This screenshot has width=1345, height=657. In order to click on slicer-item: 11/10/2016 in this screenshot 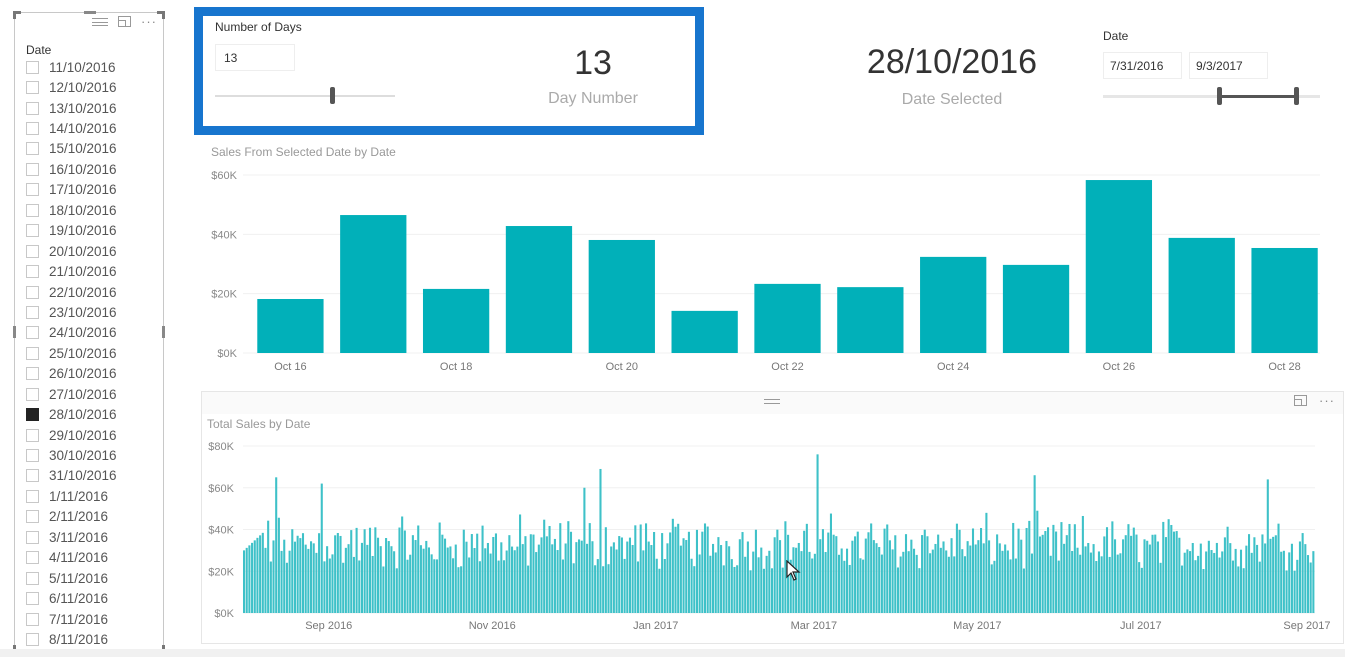, I will do `click(71, 67)`.